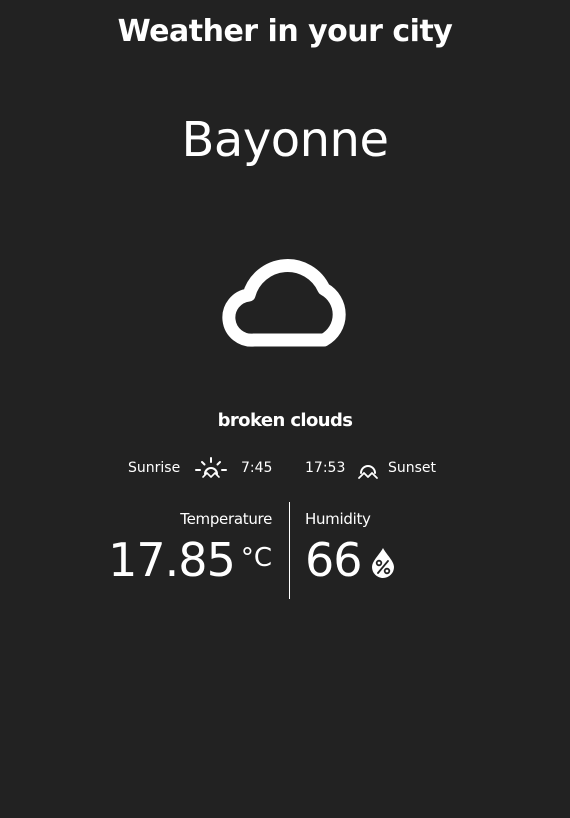 The width and height of the screenshot is (570, 818). I want to click on page-title: Weather in your city, so click(285, 31).